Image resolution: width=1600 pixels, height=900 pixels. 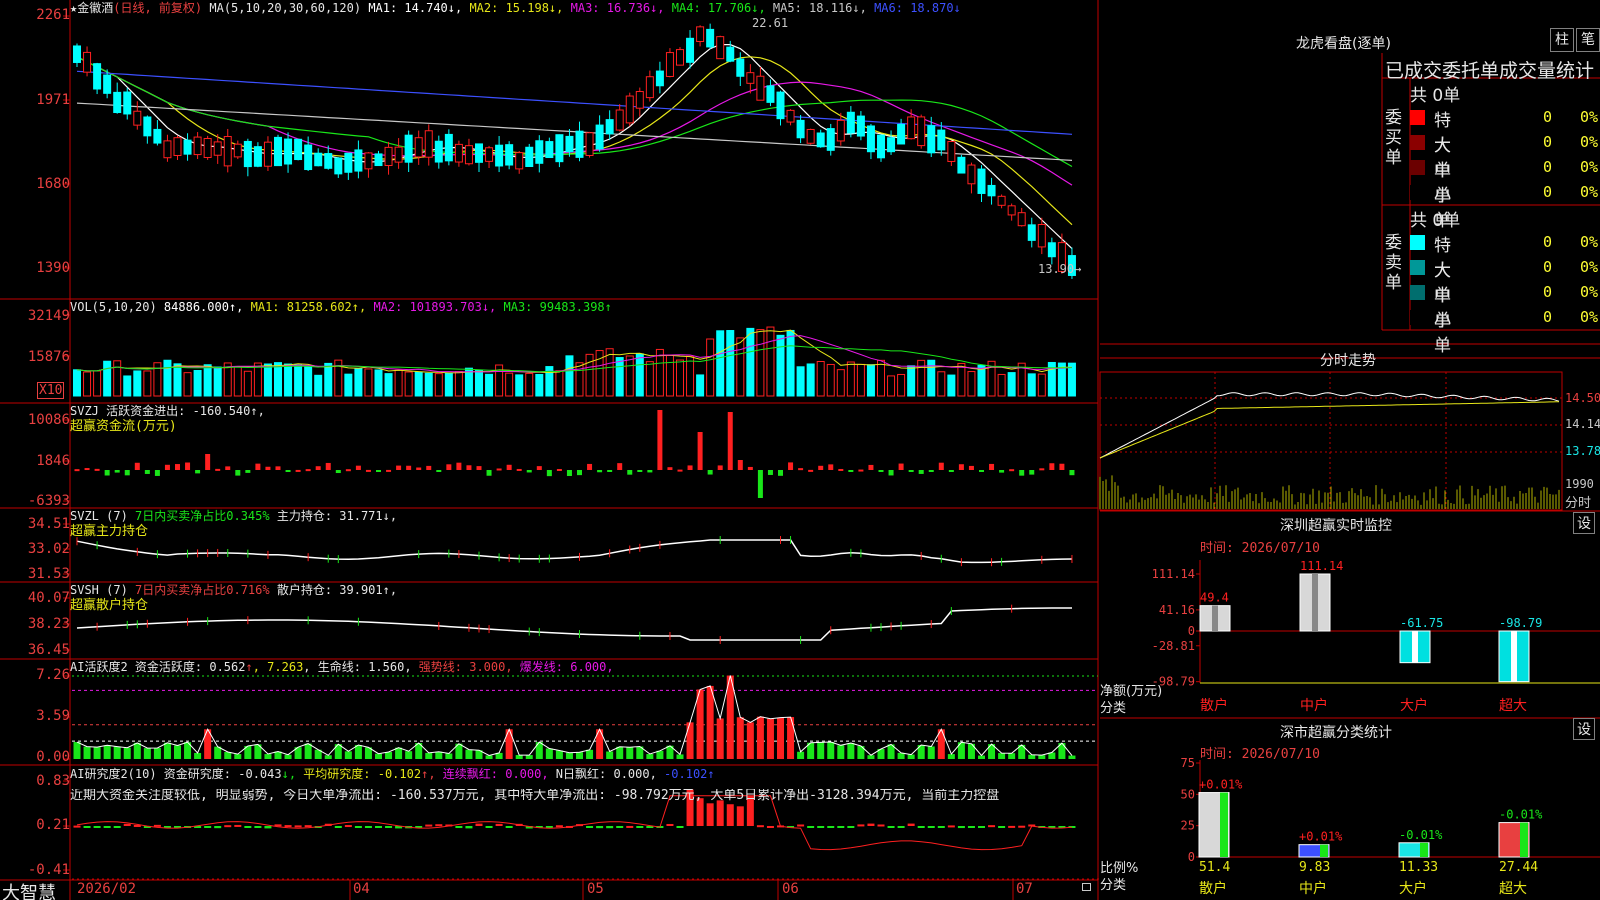 What do you see at coordinates (176, 774) in the screenshot?
I see `legend-item: AI研究度2(10) 资金研究度: -0.043` at bounding box center [176, 774].